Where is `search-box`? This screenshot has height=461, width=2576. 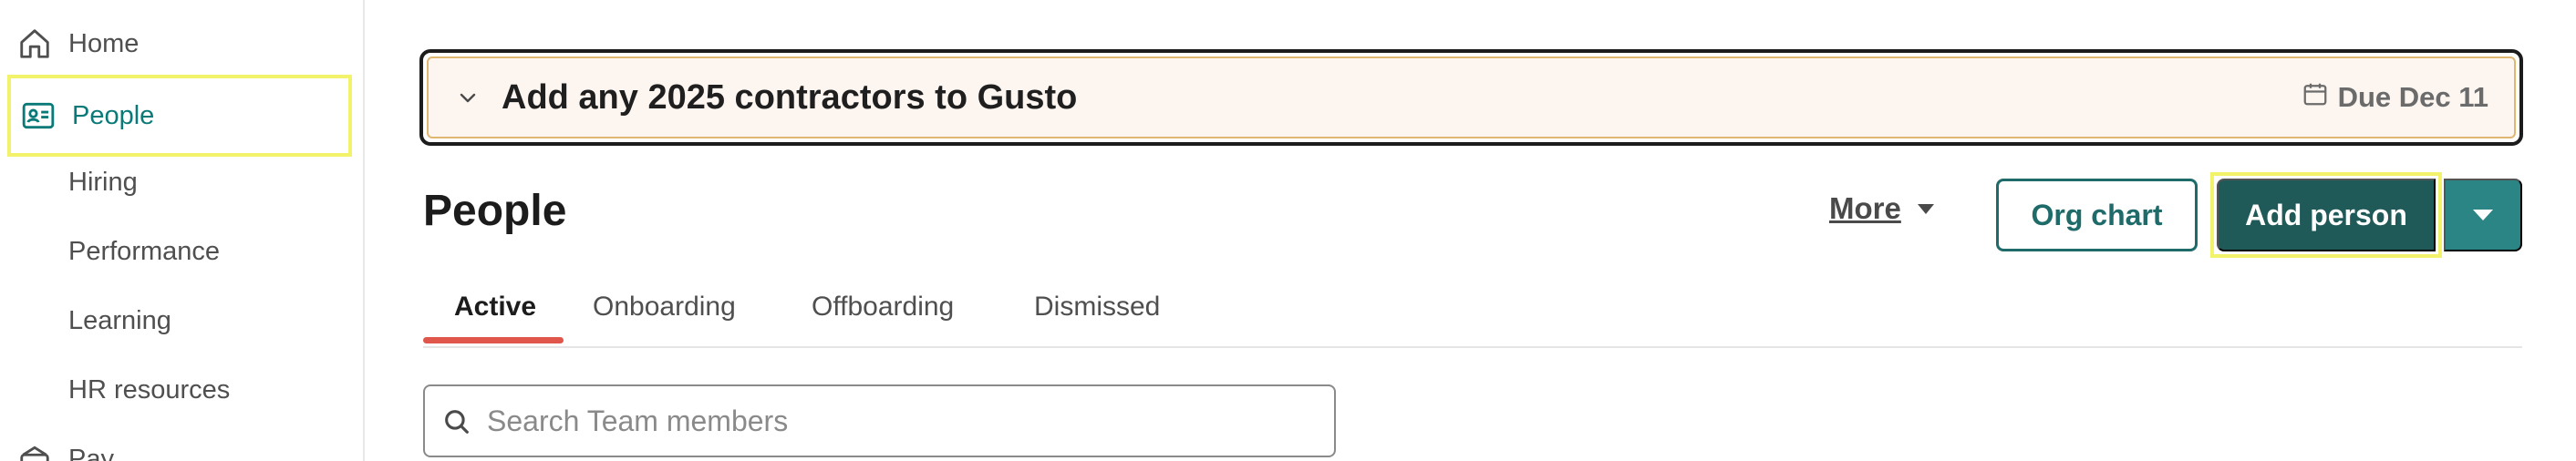
search-box is located at coordinates (879, 420).